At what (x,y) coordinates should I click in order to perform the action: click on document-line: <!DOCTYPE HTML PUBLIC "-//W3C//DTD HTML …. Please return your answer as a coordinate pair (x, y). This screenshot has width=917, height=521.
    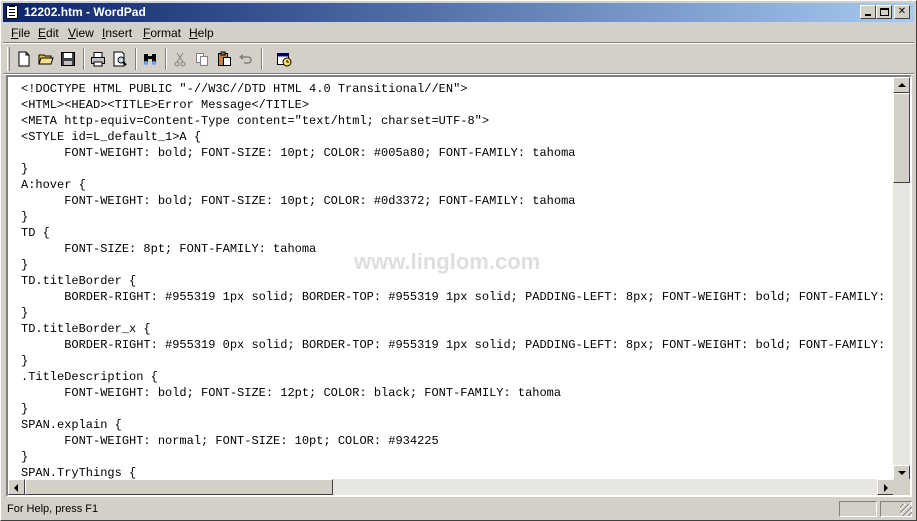
    Looking at the image, I should click on (457, 89).